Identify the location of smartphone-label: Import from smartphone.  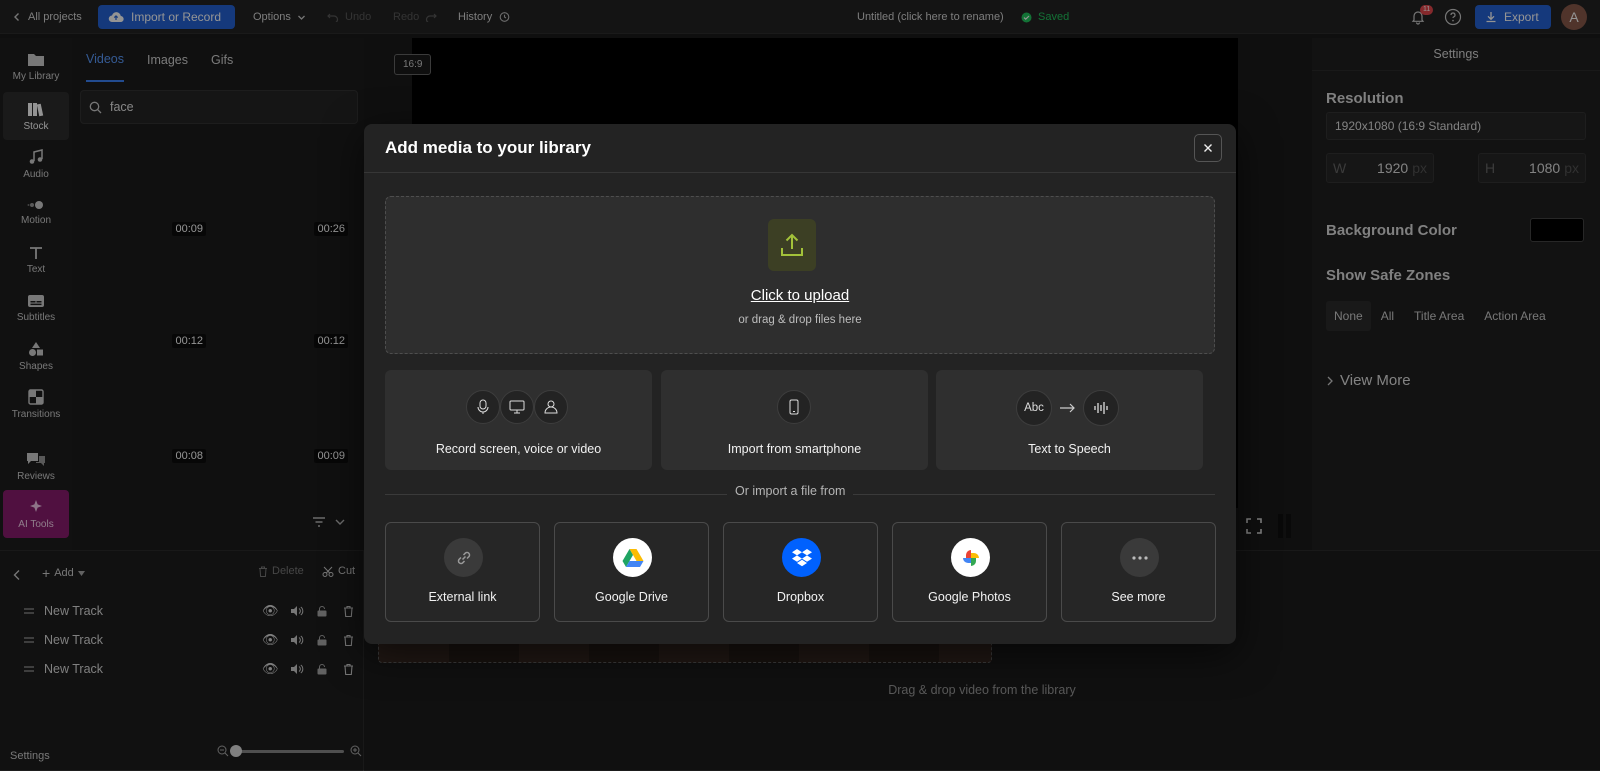
(794, 449).